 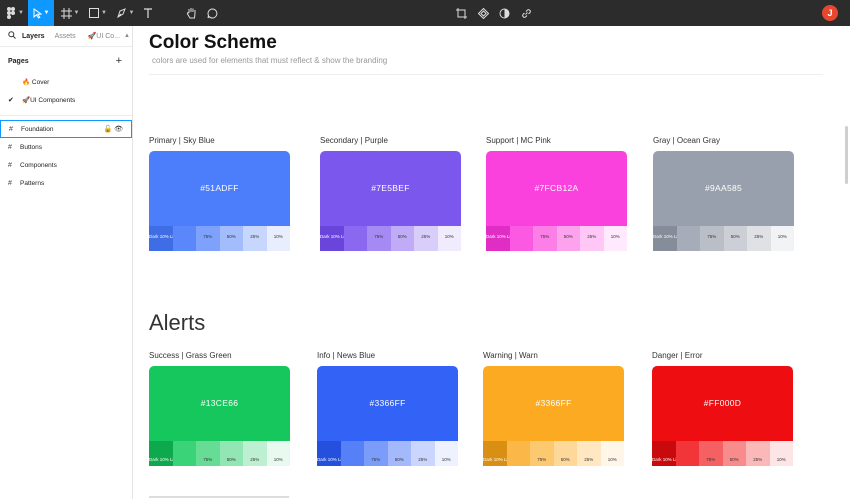 What do you see at coordinates (125, 13) in the screenshot?
I see `pen-tool-button: ▼` at bounding box center [125, 13].